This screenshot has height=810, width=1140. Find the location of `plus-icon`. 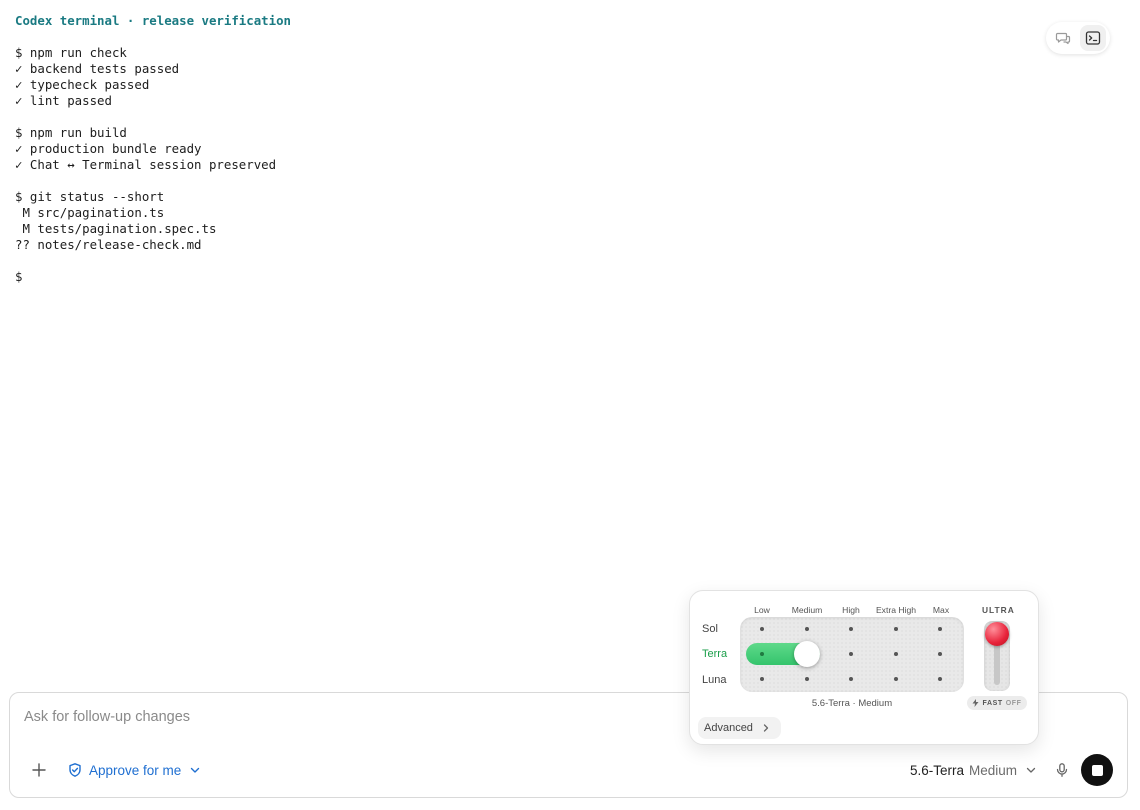

plus-icon is located at coordinates (39, 770).